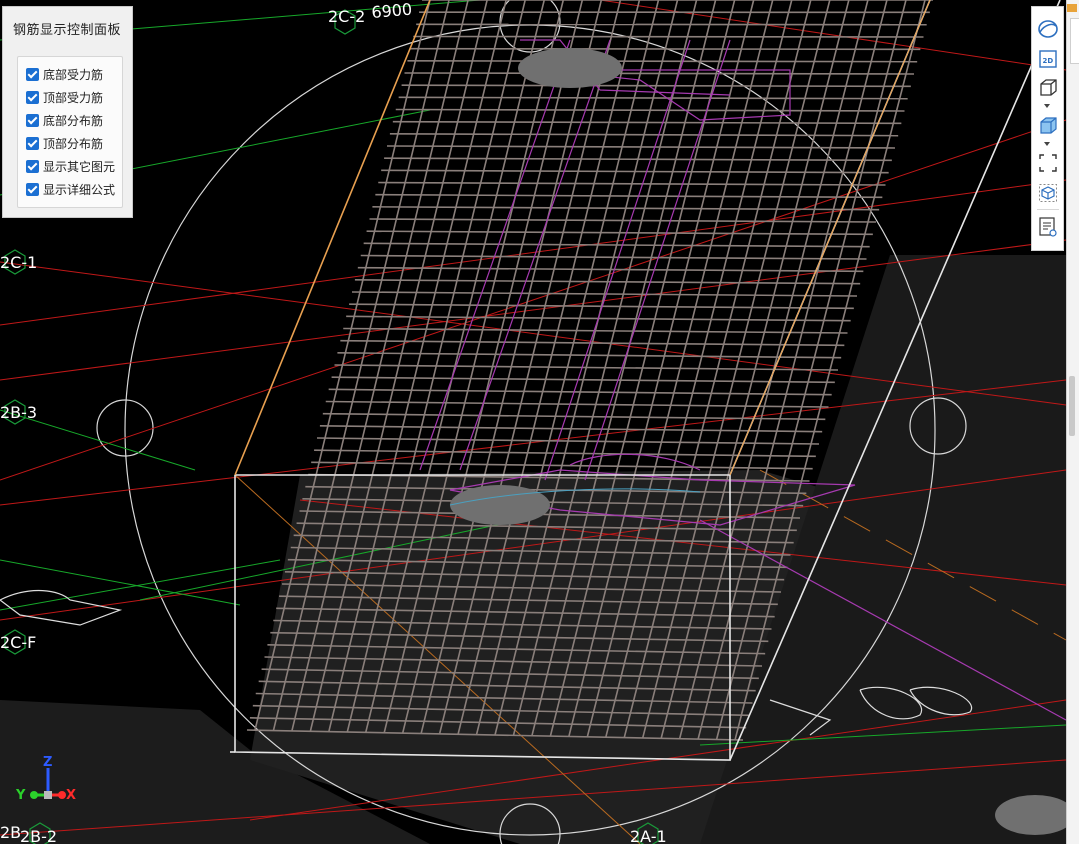  I want to click on axis-label-2c-f: 2C-F, so click(18, 642).